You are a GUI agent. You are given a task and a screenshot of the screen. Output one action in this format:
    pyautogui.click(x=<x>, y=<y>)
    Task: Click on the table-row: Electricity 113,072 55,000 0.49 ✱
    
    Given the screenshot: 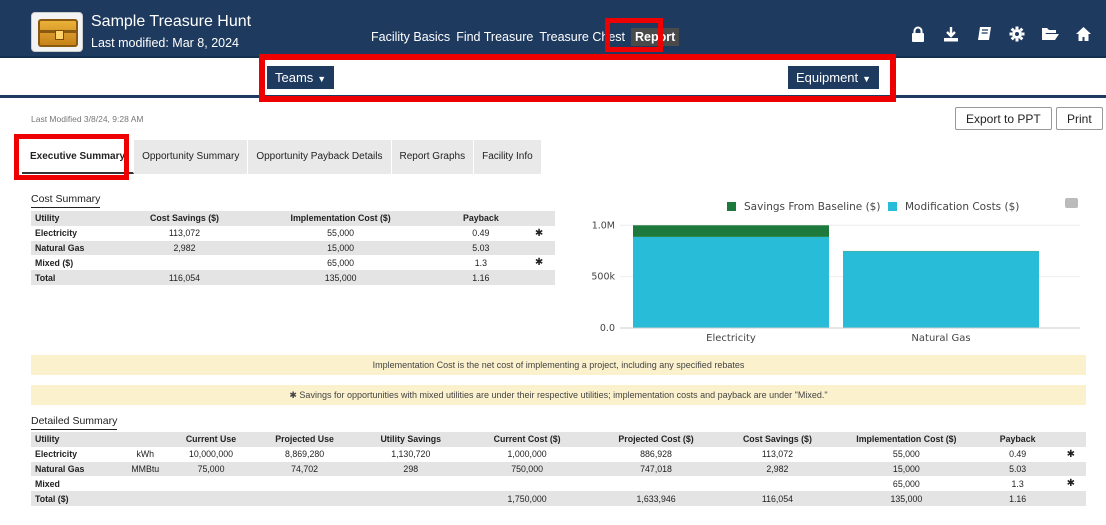 What is the action you would take?
    pyautogui.click(x=293, y=233)
    